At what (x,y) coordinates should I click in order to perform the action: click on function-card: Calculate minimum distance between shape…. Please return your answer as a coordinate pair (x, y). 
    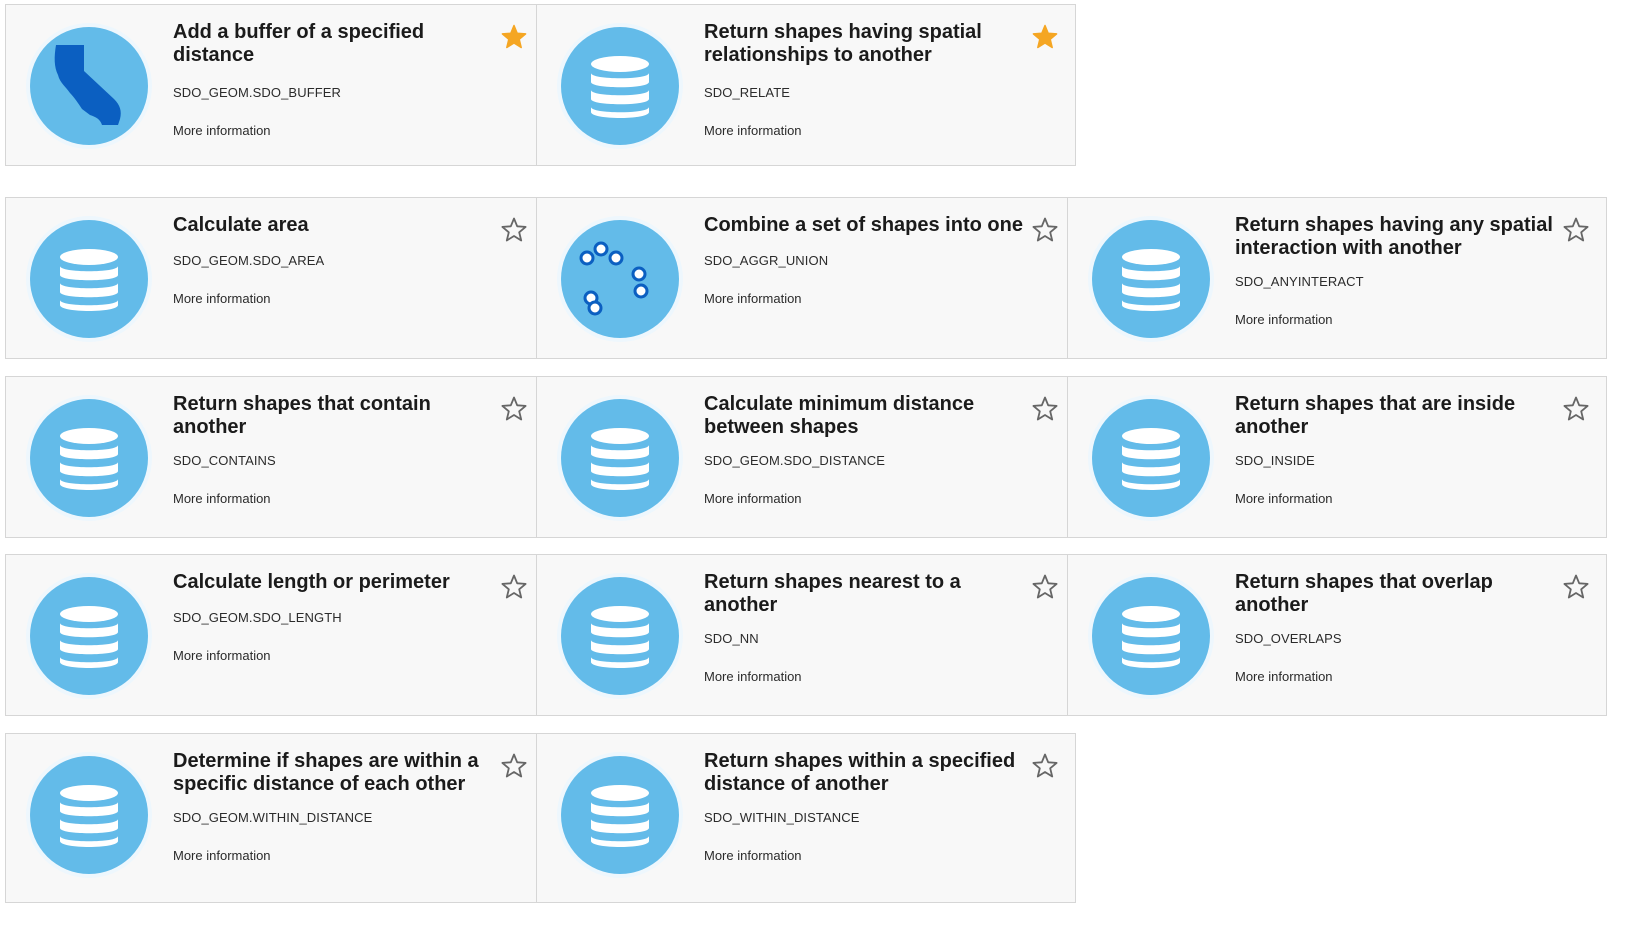
    Looking at the image, I should click on (806, 457).